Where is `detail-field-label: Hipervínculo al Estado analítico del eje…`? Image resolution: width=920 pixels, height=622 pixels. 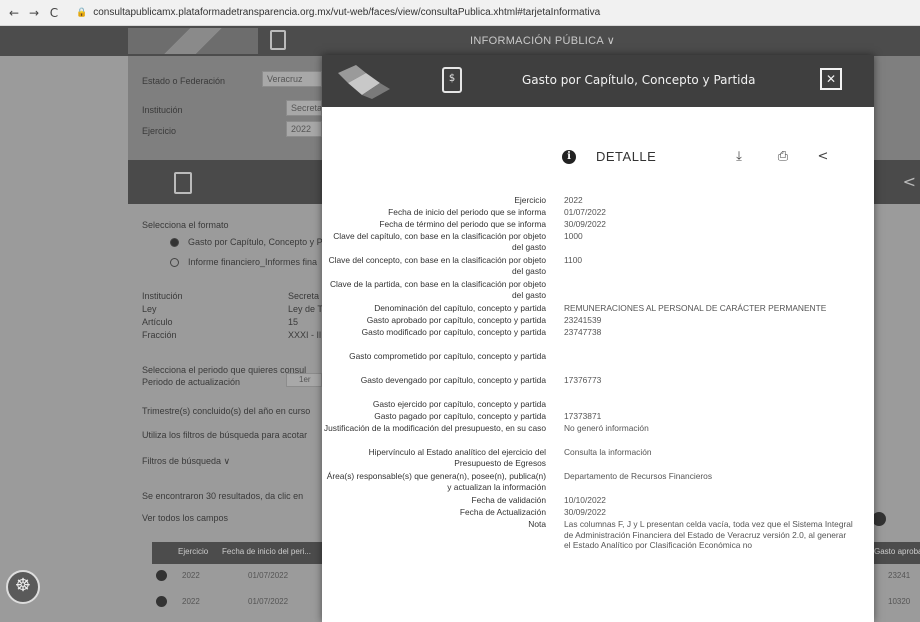
detail-field-label: Hipervínculo al Estado analítico del eje… is located at coordinates (457, 457).